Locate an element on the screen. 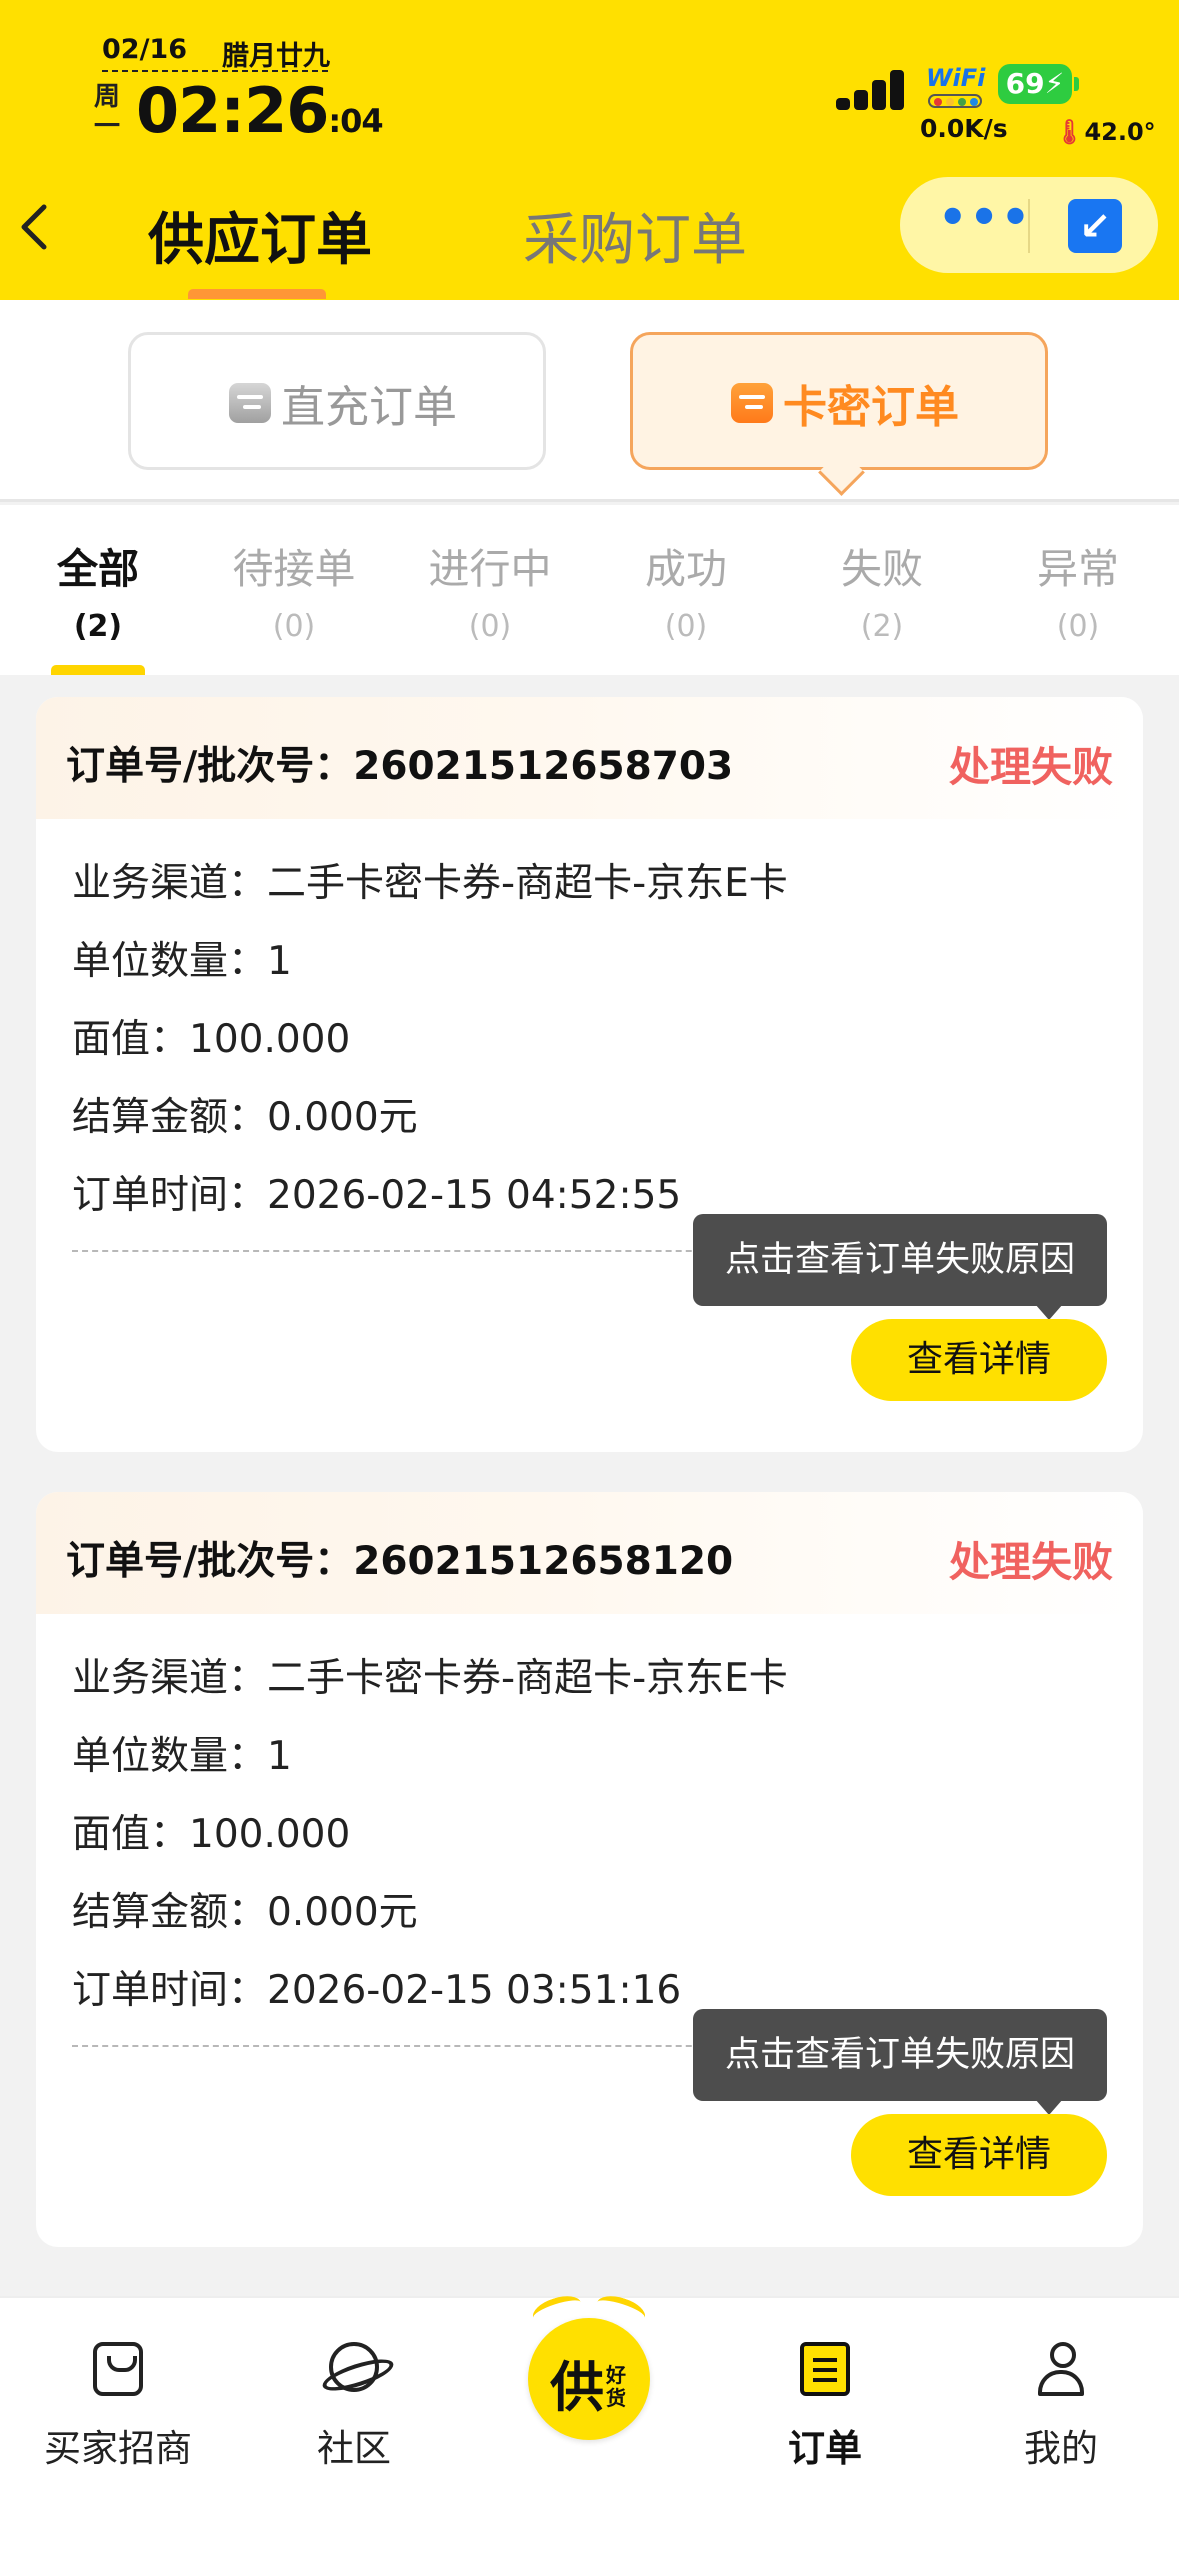 Image resolution: width=1179 pixels, height=2556 pixels. card-list-icon is located at coordinates (752, 403).